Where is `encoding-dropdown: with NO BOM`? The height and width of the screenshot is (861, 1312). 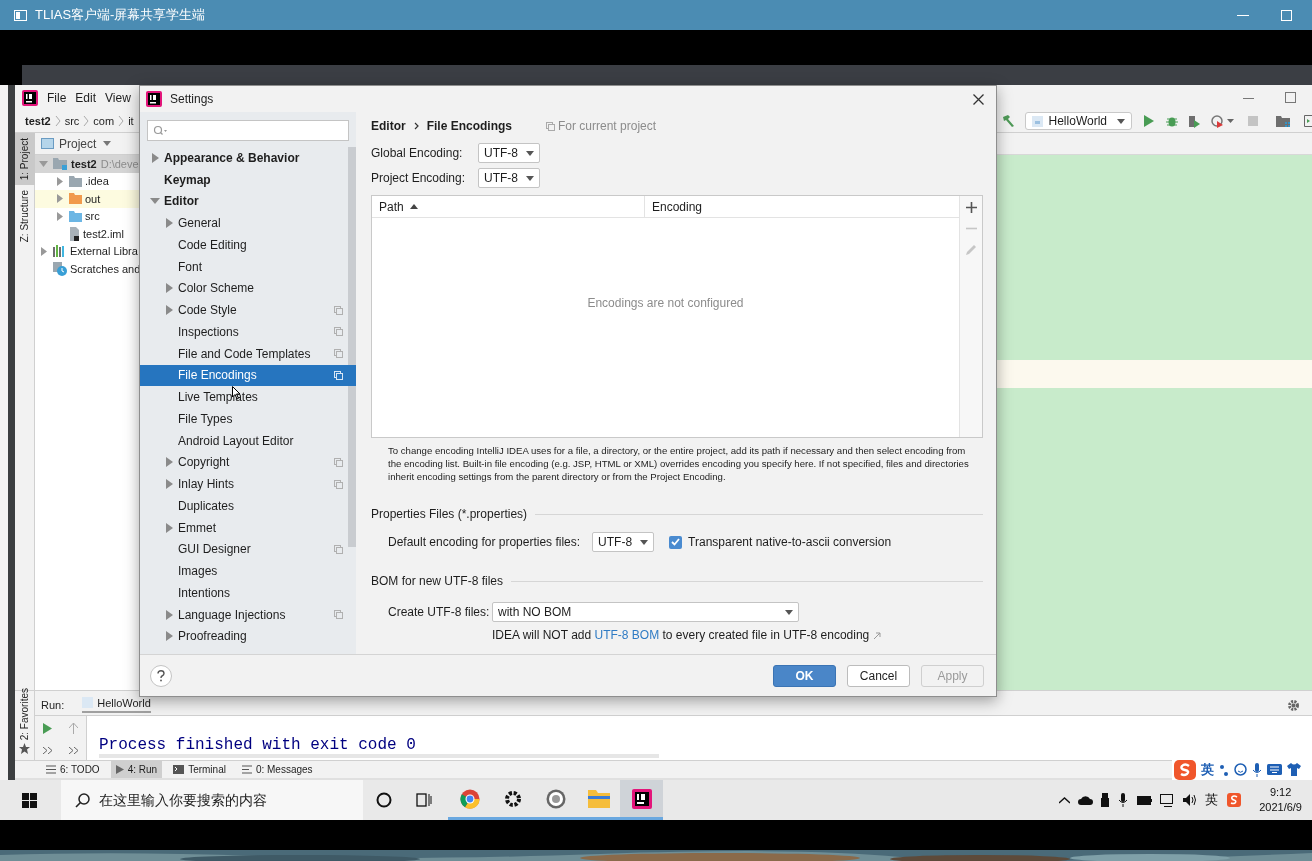 encoding-dropdown: with NO BOM is located at coordinates (645, 612).